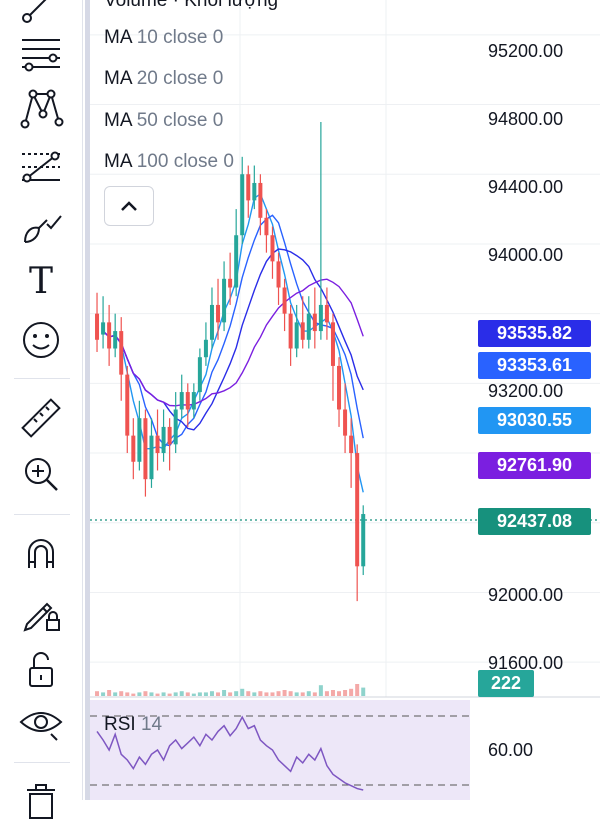  Describe the element at coordinates (41, 52) in the screenshot. I see `horizontal-lines-icon` at that location.